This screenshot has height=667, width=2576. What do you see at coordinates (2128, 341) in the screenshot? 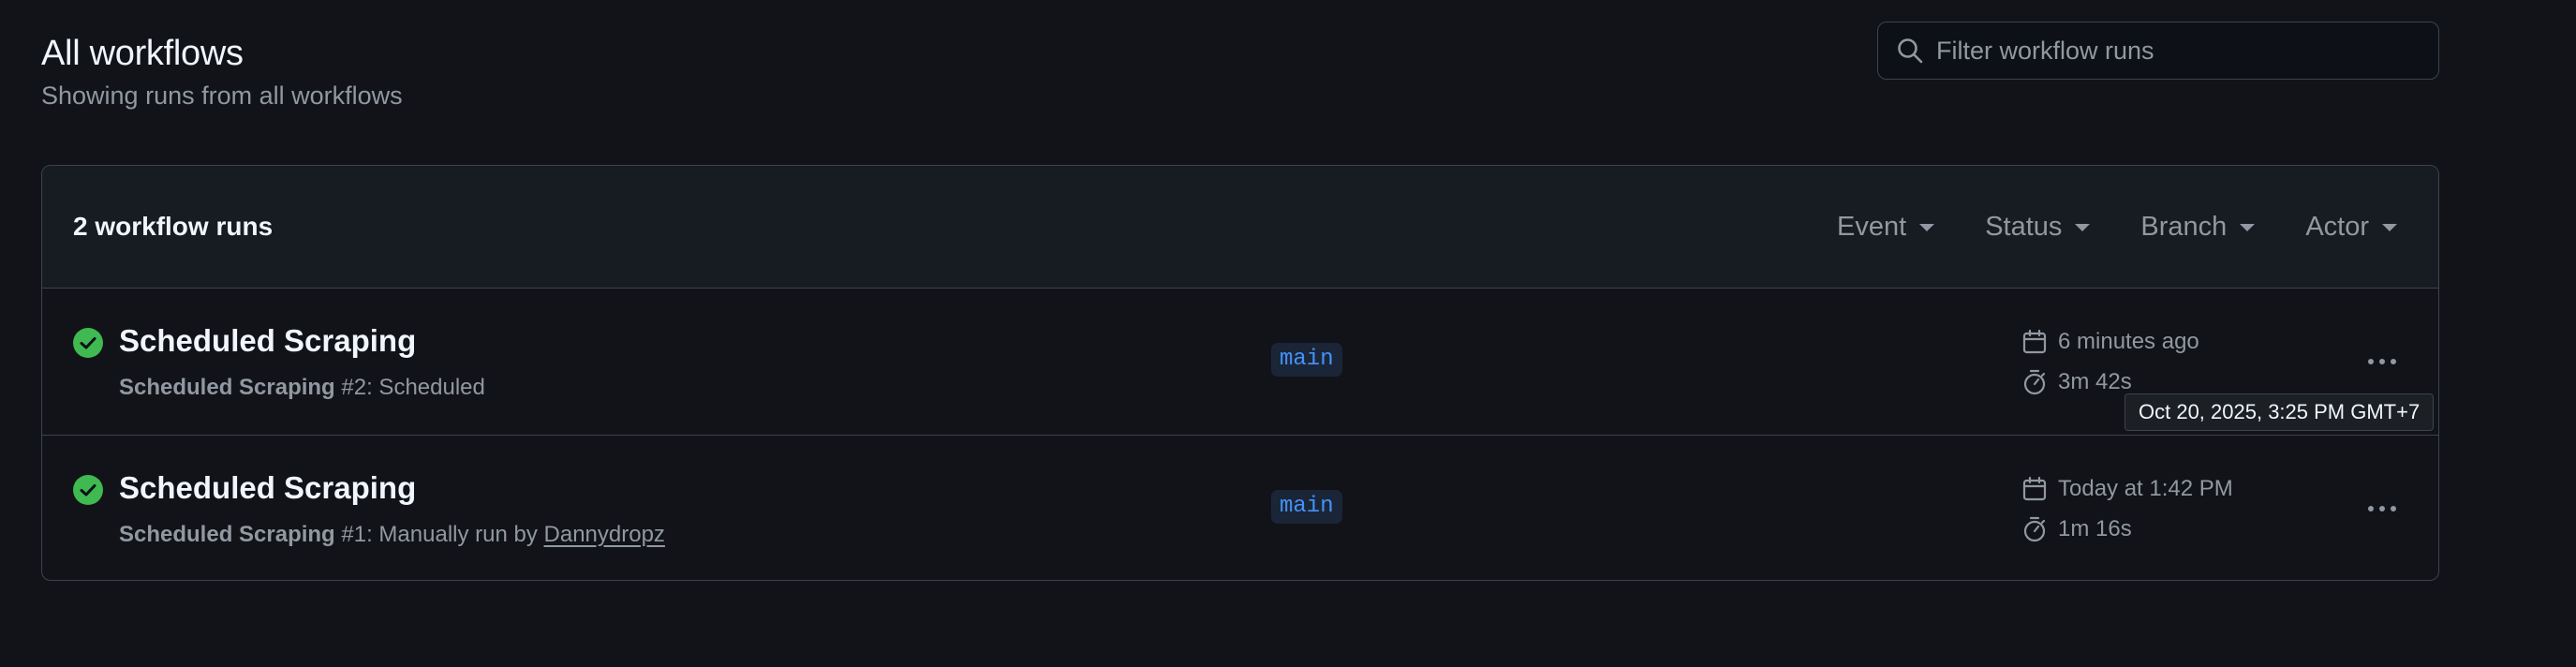
I see `run-date-text: 6 minutes ago` at bounding box center [2128, 341].